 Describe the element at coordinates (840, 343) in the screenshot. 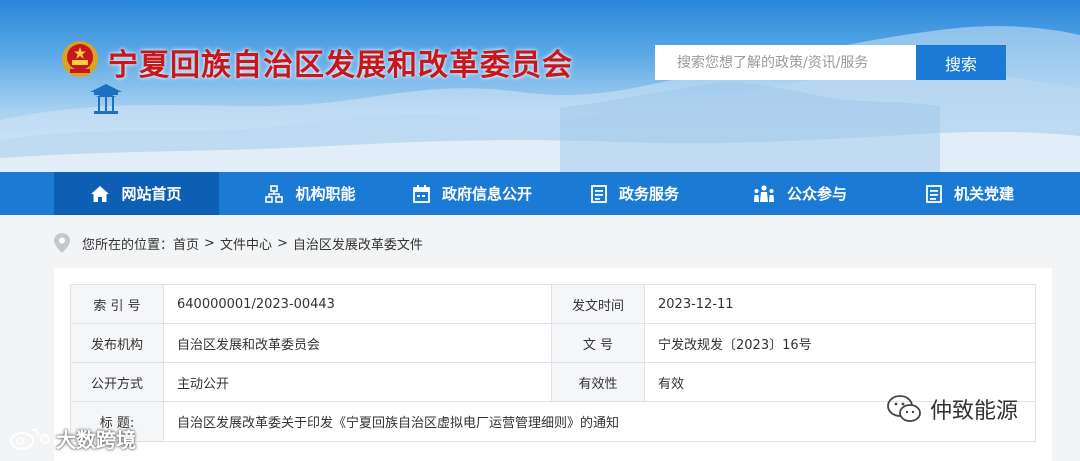

I see `meta-value: 宁发改规发〔2023〕16号` at that location.